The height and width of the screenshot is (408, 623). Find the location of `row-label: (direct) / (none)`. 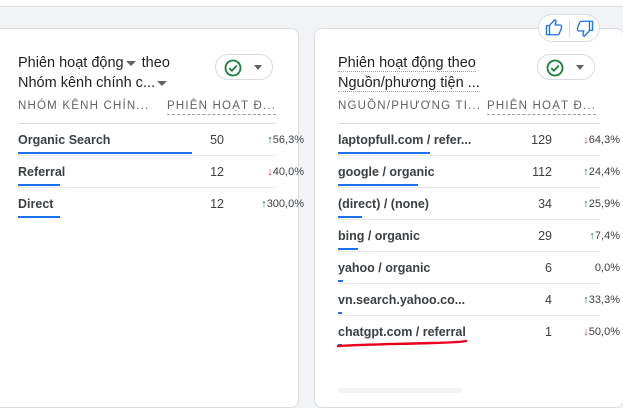

row-label: (direct) / (none) is located at coordinates (383, 204).